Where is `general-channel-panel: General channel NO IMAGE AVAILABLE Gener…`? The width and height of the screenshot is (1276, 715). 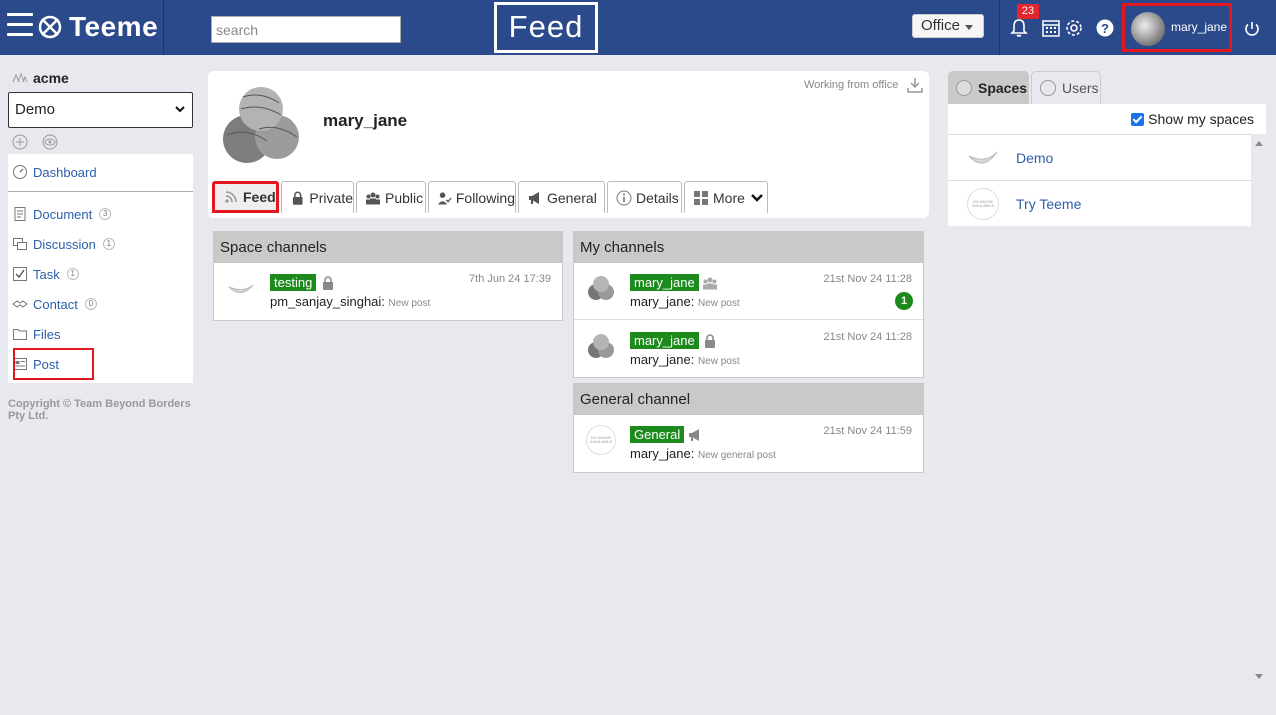 general-channel-panel: General channel NO IMAGE AVAILABLE Gener… is located at coordinates (748, 428).